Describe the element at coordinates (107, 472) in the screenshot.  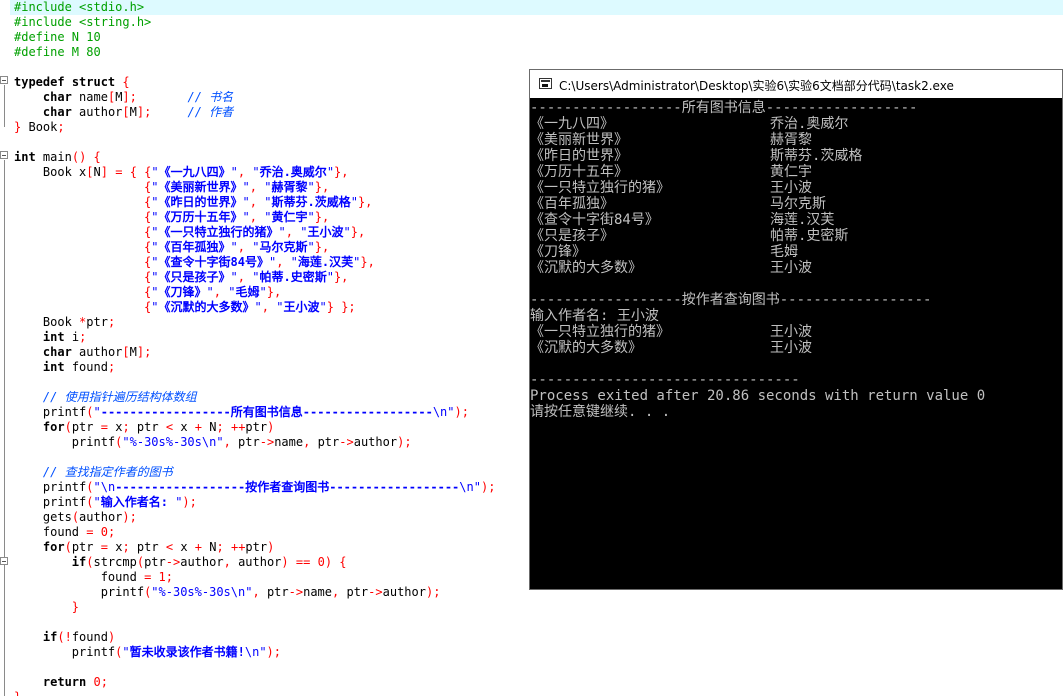
I see `code-line: // 查找指定作者的图书` at that location.